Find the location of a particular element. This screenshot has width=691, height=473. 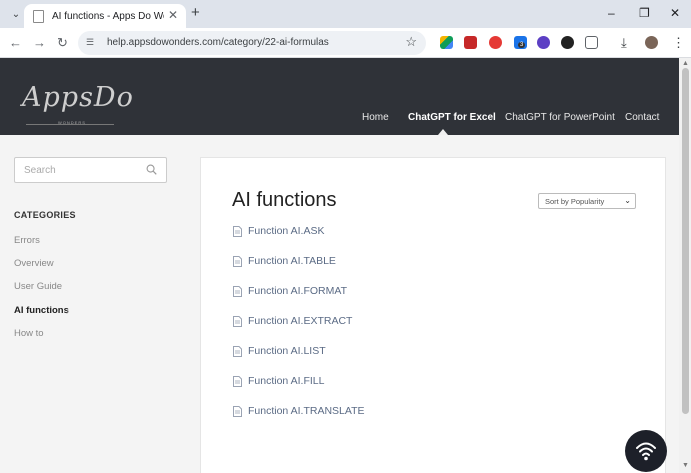

page-title: AI functions is located at coordinates (284, 200).